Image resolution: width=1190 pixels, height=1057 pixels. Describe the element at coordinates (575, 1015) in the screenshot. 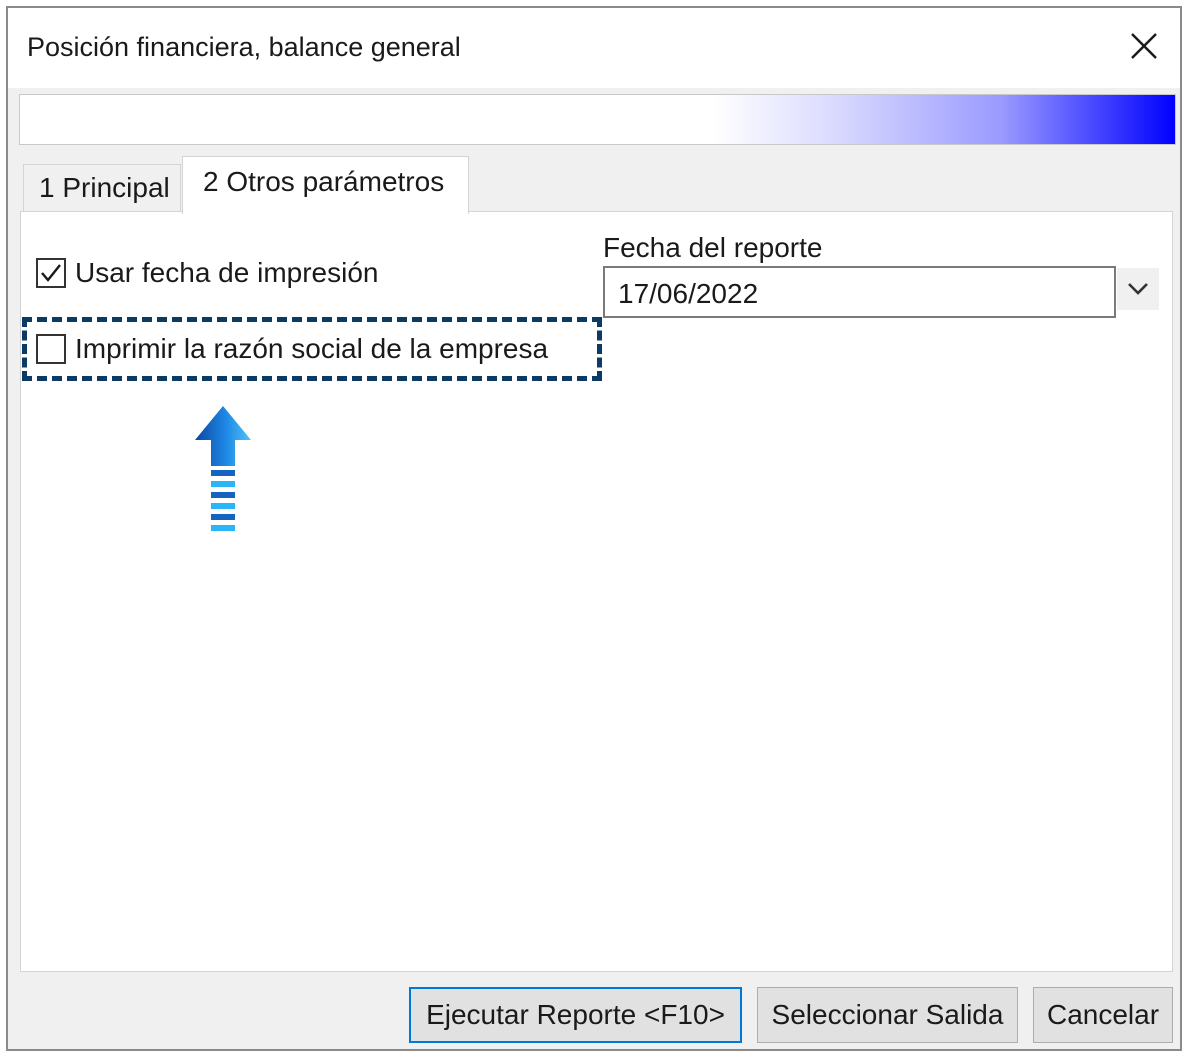

I see `run-report-button: Ejecutar Reporte <F10>` at that location.